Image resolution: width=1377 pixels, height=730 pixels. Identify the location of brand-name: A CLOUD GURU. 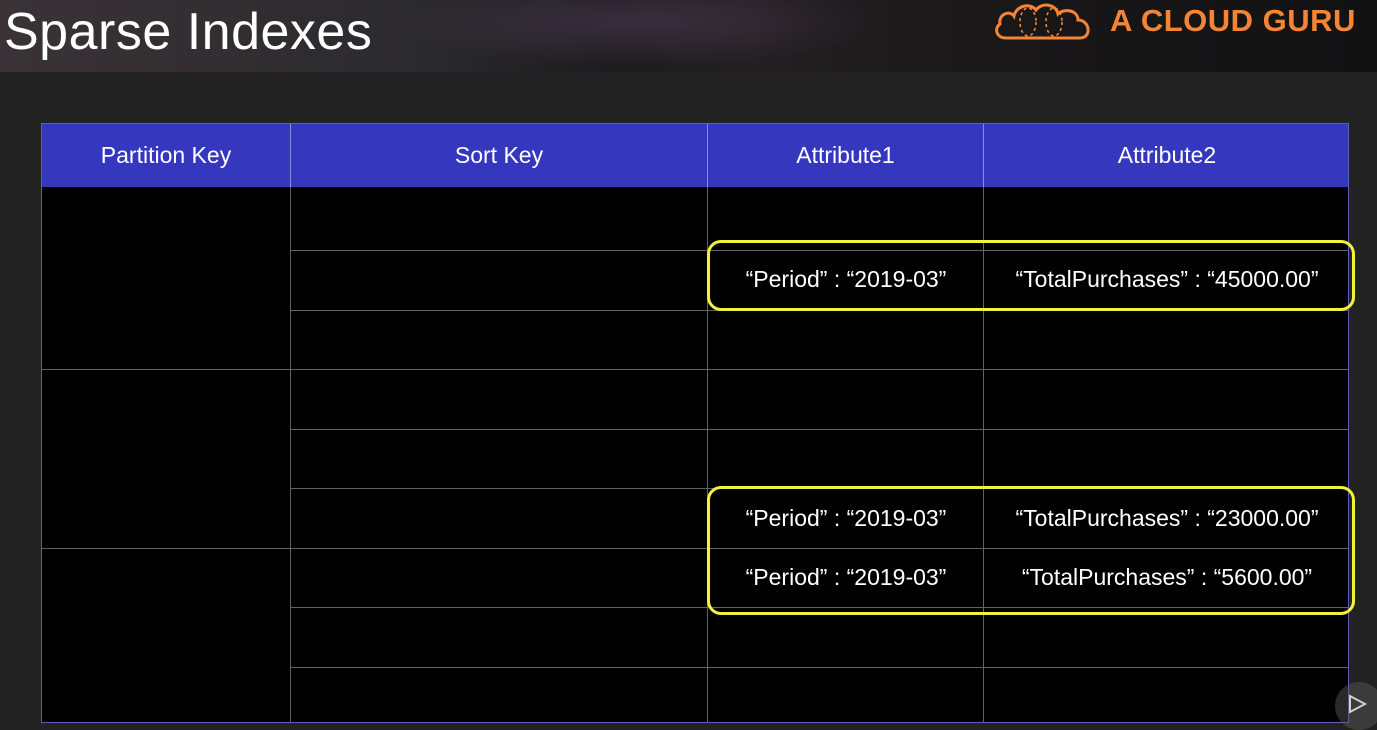
(1233, 20).